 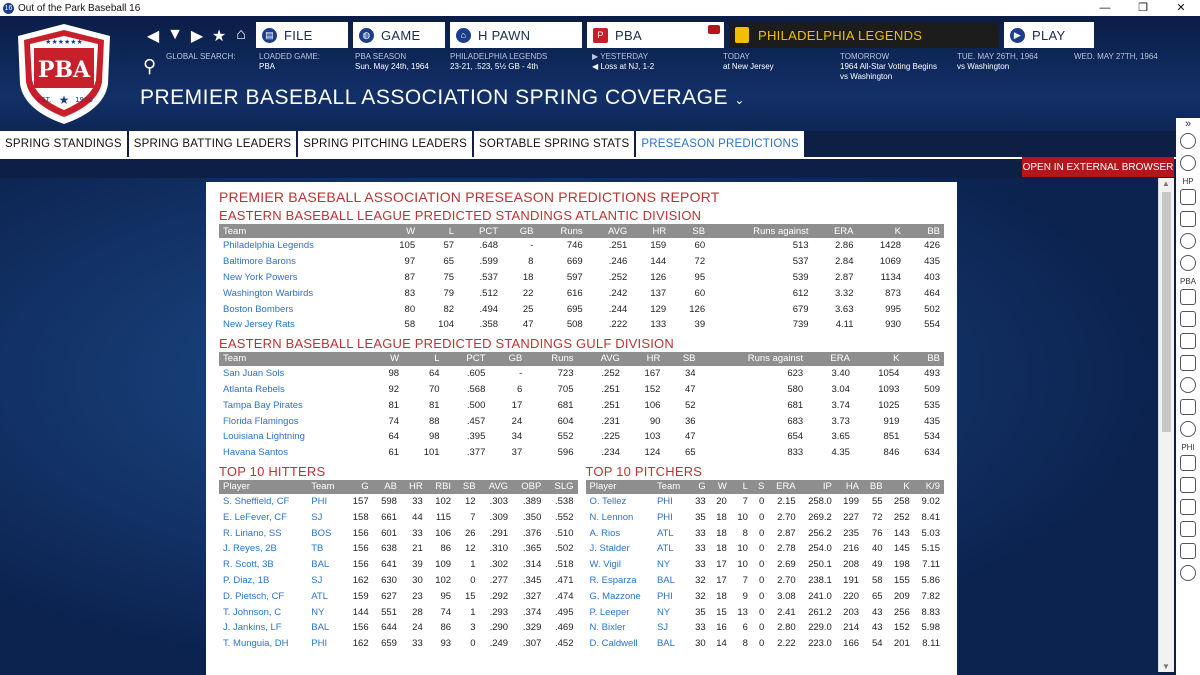 What do you see at coordinates (263, 533) in the screenshot?
I see `player-link: R. Liriano, SS` at bounding box center [263, 533].